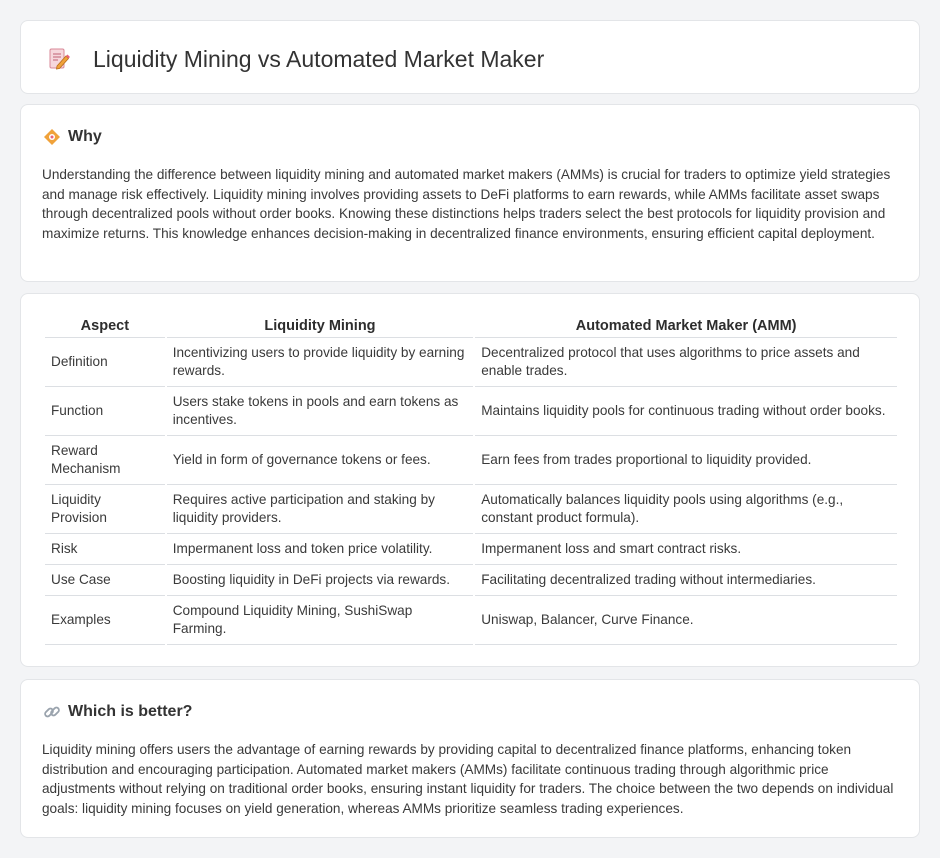 The image size is (940, 858). Describe the element at coordinates (105, 327) in the screenshot. I see `column-header-aspect: Aspect` at that location.